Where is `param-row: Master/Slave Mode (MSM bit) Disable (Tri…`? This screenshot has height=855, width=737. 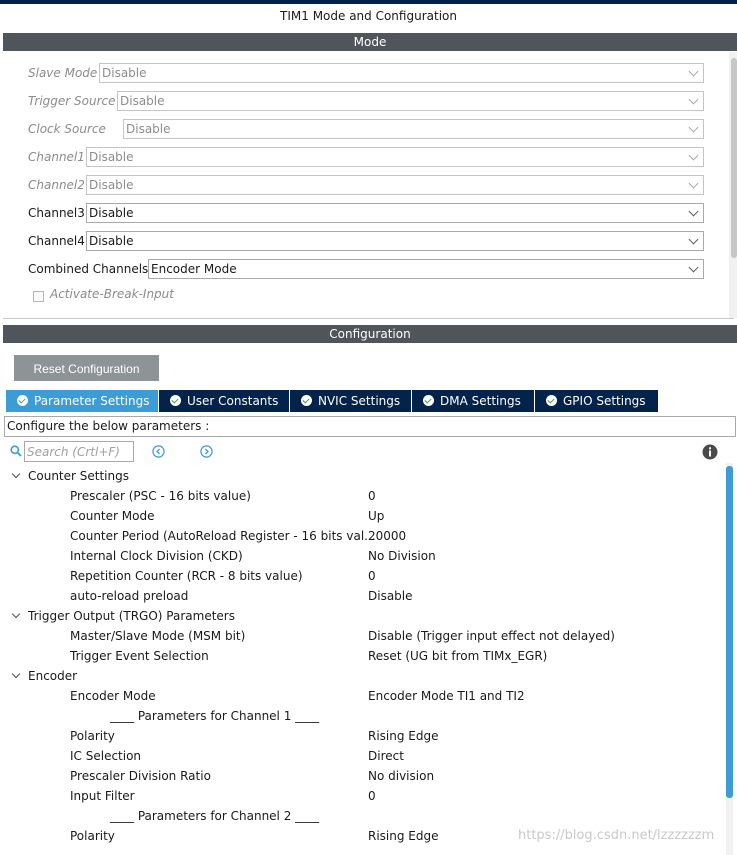 param-row: Master/Slave Mode (MSM bit) Disable (Tri… is located at coordinates (362, 636).